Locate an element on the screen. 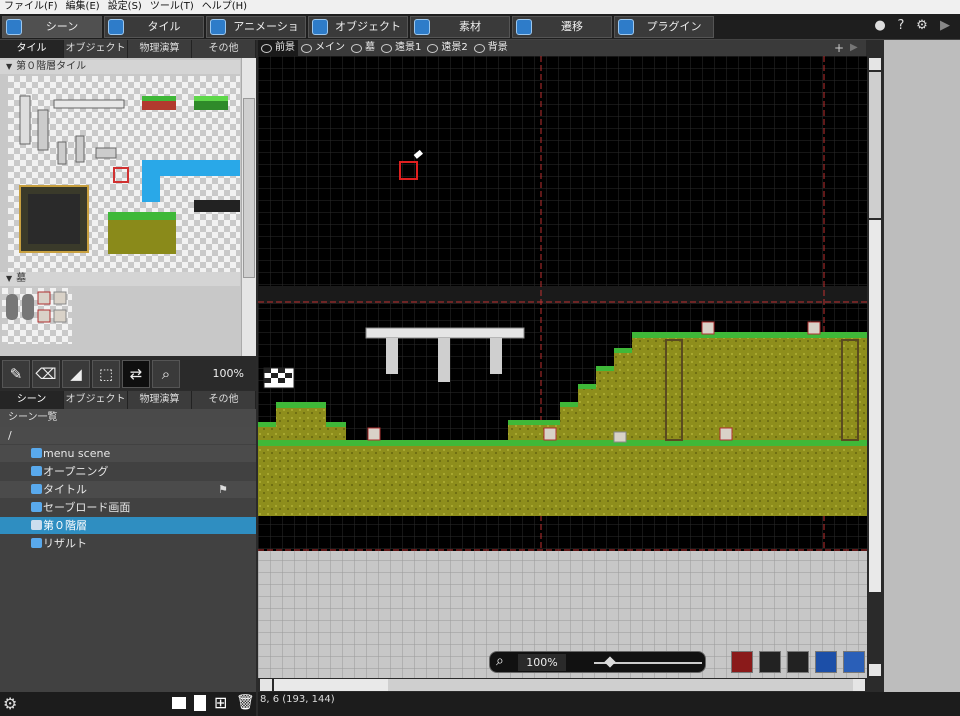 The image size is (960, 716). canvas-horizontal-scrollbar is located at coordinates (562, 685).